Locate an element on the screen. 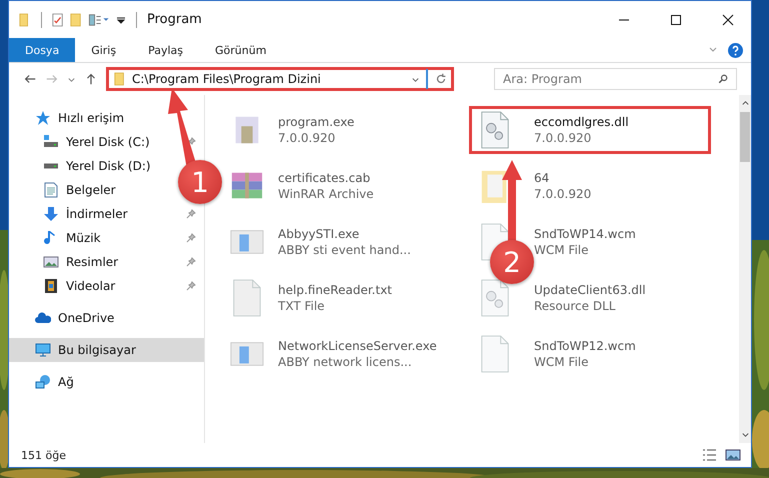  sidebar-item: İndirmeler is located at coordinates (85, 214).